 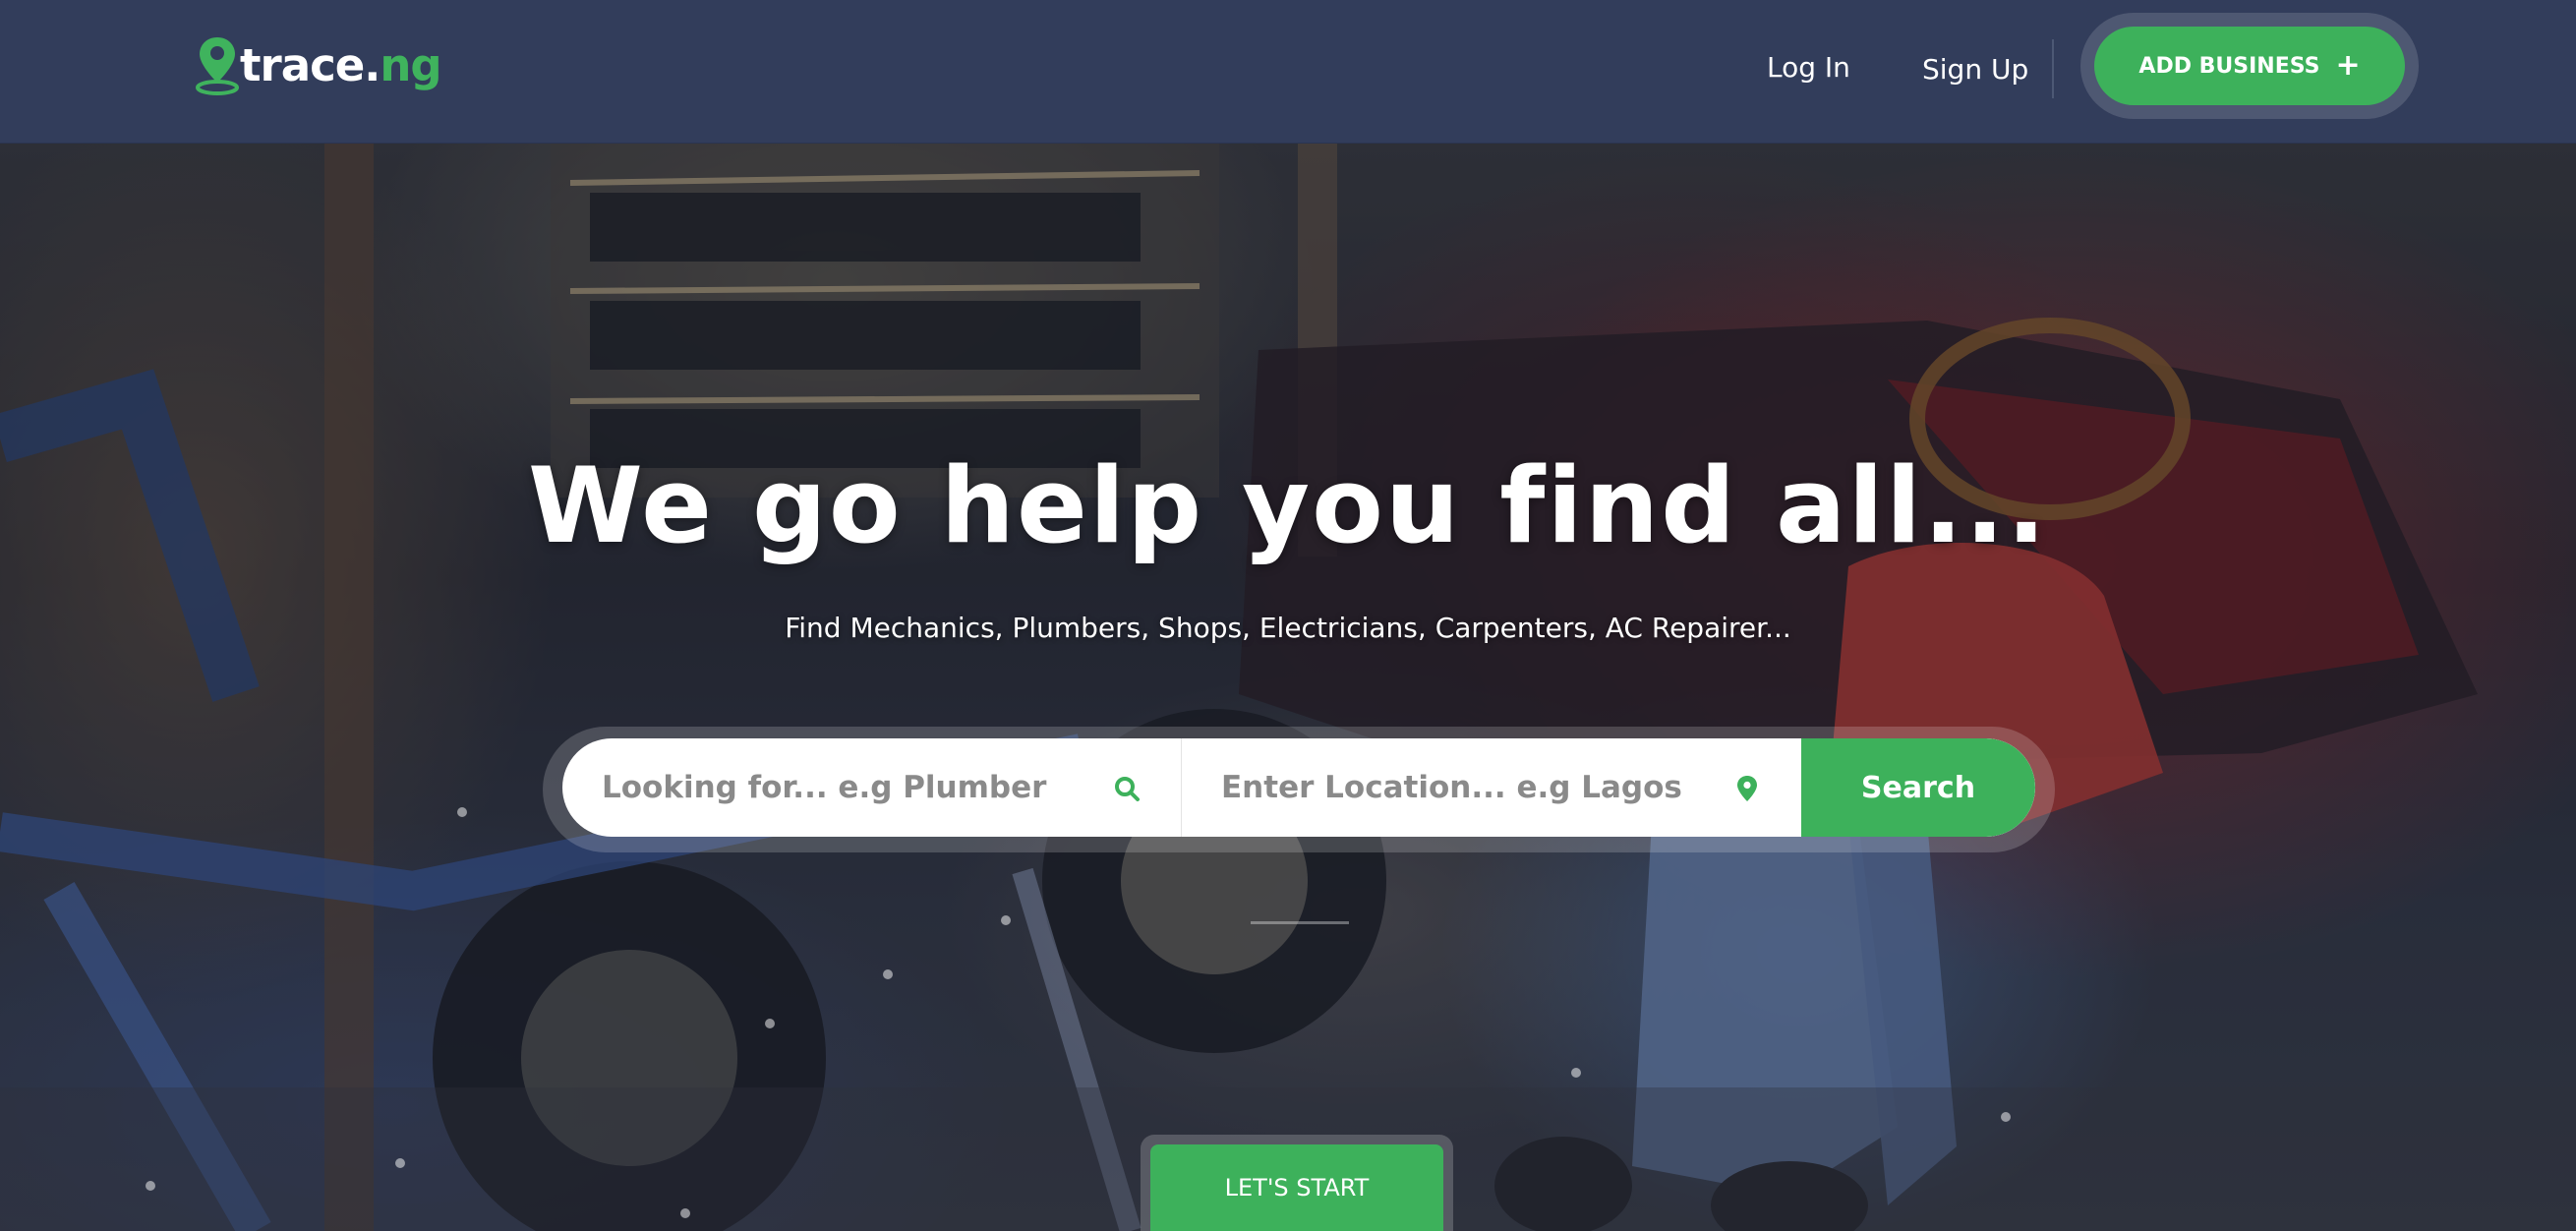 I want to click on nav-divider, so click(x=2053, y=68).